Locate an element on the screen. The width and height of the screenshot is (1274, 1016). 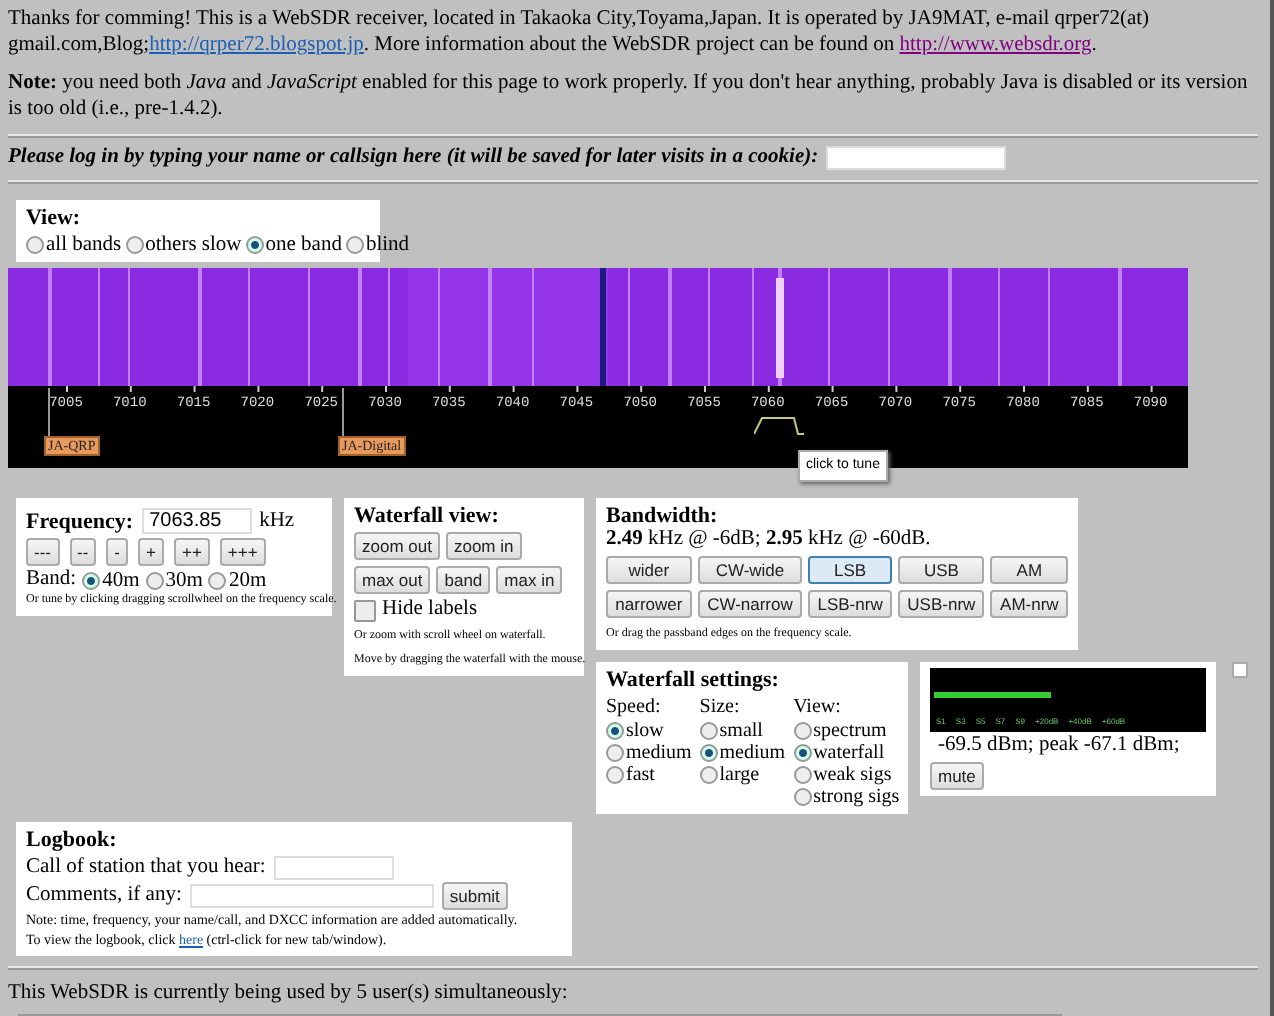
radio-option: one band is located at coordinates (293, 245).